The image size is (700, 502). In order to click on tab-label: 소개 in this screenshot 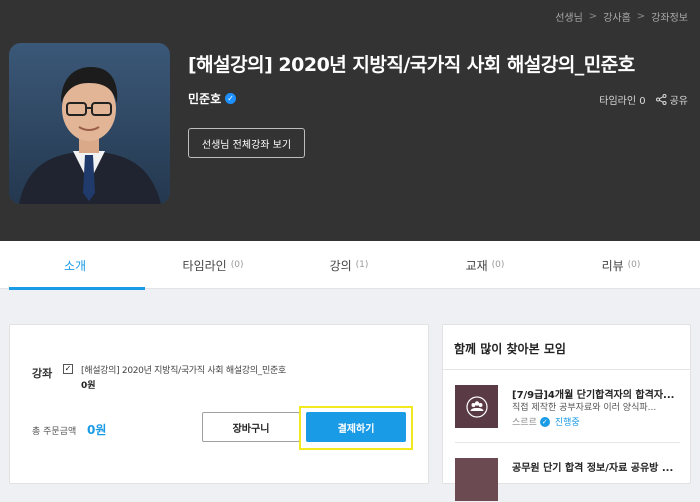, I will do `click(75, 265)`.